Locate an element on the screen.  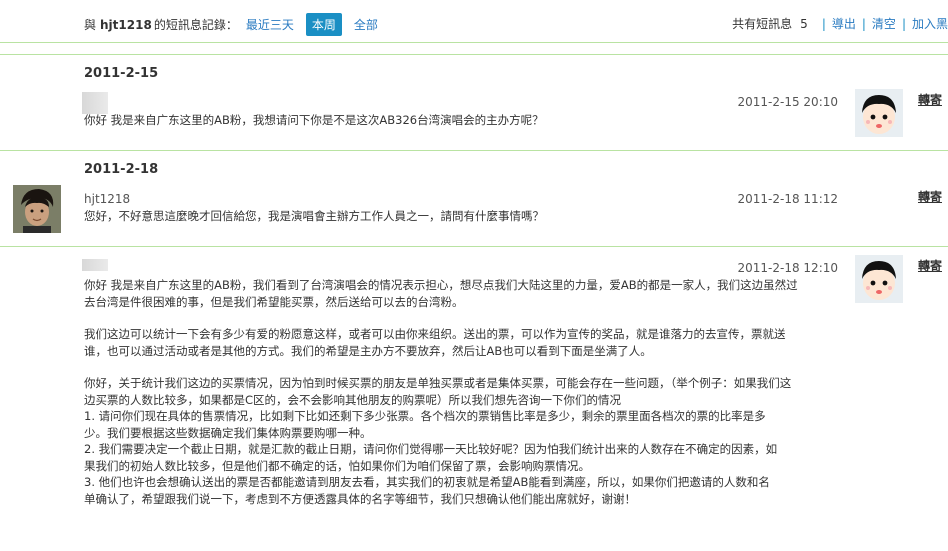
message-count: 5 is located at coordinates (804, 23).